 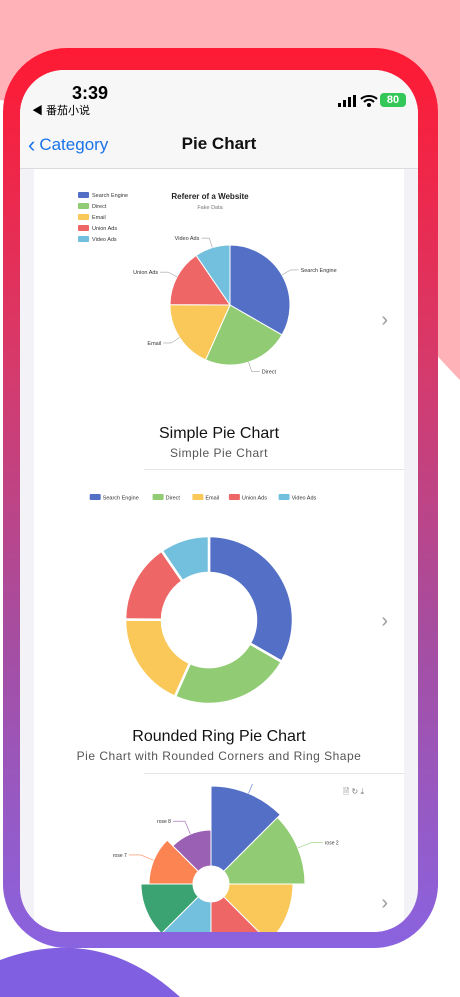 What do you see at coordinates (145, 273) in the screenshot?
I see `data-label-union-ads: Union Ads` at bounding box center [145, 273].